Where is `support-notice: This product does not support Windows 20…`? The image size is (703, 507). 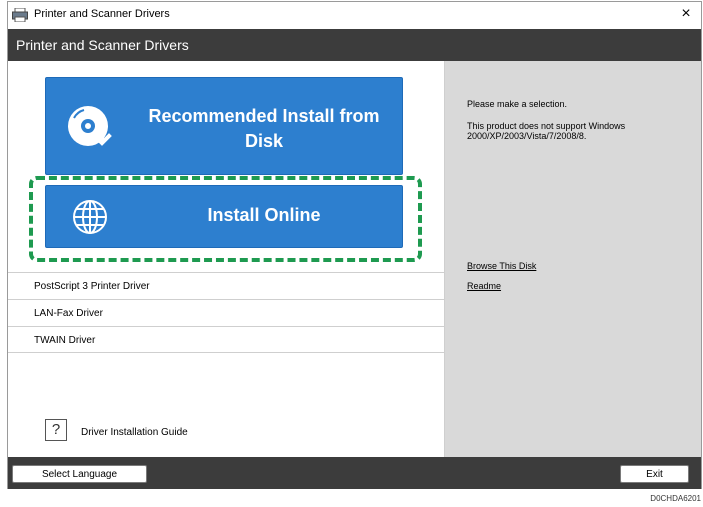 support-notice: This product does not support Windows 20… is located at coordinates (546, 131).